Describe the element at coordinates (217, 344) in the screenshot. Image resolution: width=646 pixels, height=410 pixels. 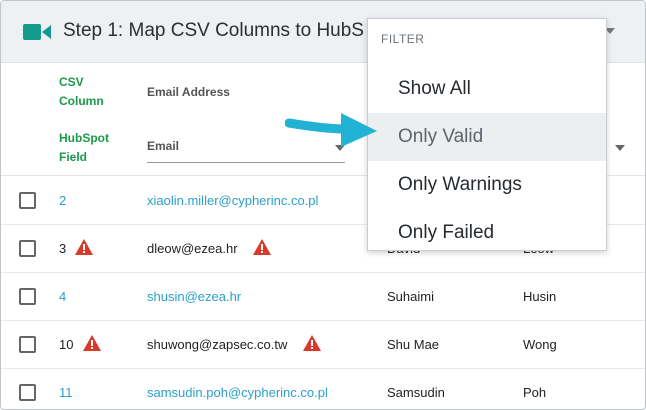
I see `row-email: shuwong@zapsec.co.tw` at that location.